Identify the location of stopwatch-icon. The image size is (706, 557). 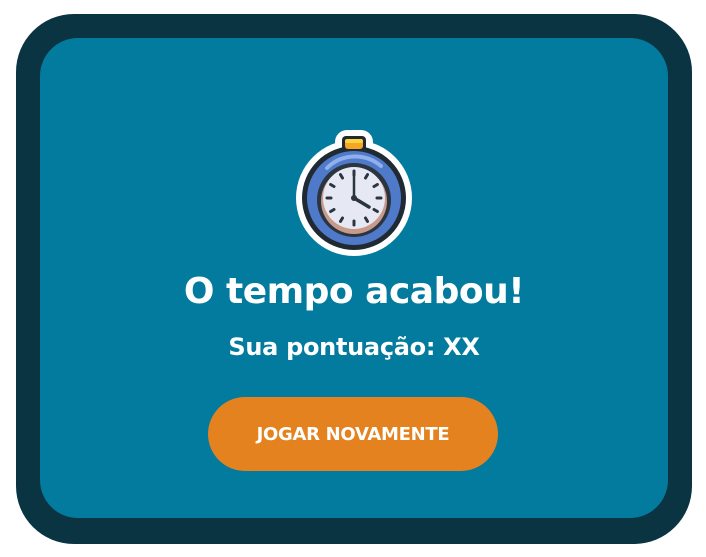
(354, 193).